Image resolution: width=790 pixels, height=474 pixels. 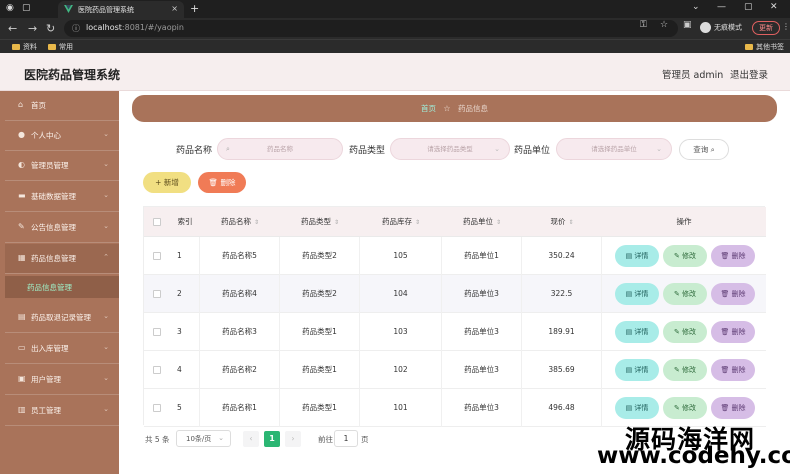 I want to click on next-page-button: ›, so click(x=293, y=439).